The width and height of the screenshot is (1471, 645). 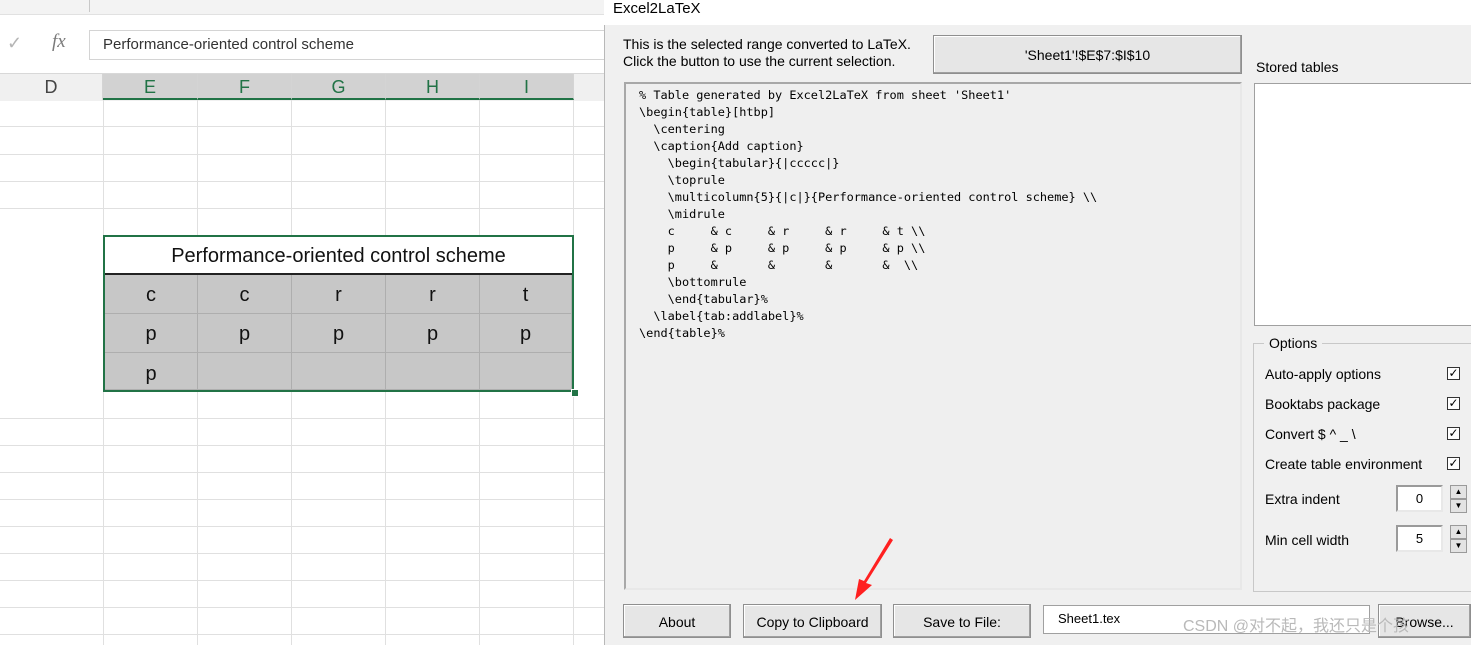 What do you see at coordinates (433, 87) in the screenshot?
I see `column-header-h: H` at bounding box center [433, 87].